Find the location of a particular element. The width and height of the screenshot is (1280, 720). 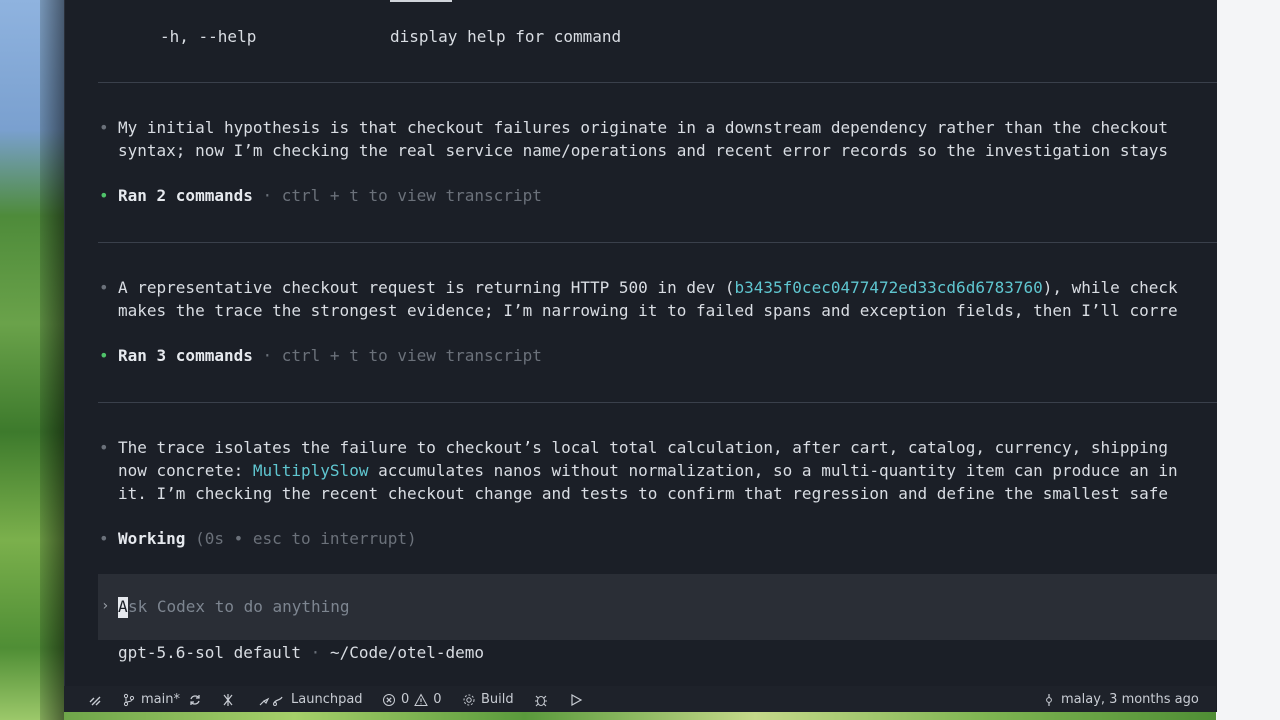

ran-commands-label: Ran 3 commands is located at coordinates (185, 355).